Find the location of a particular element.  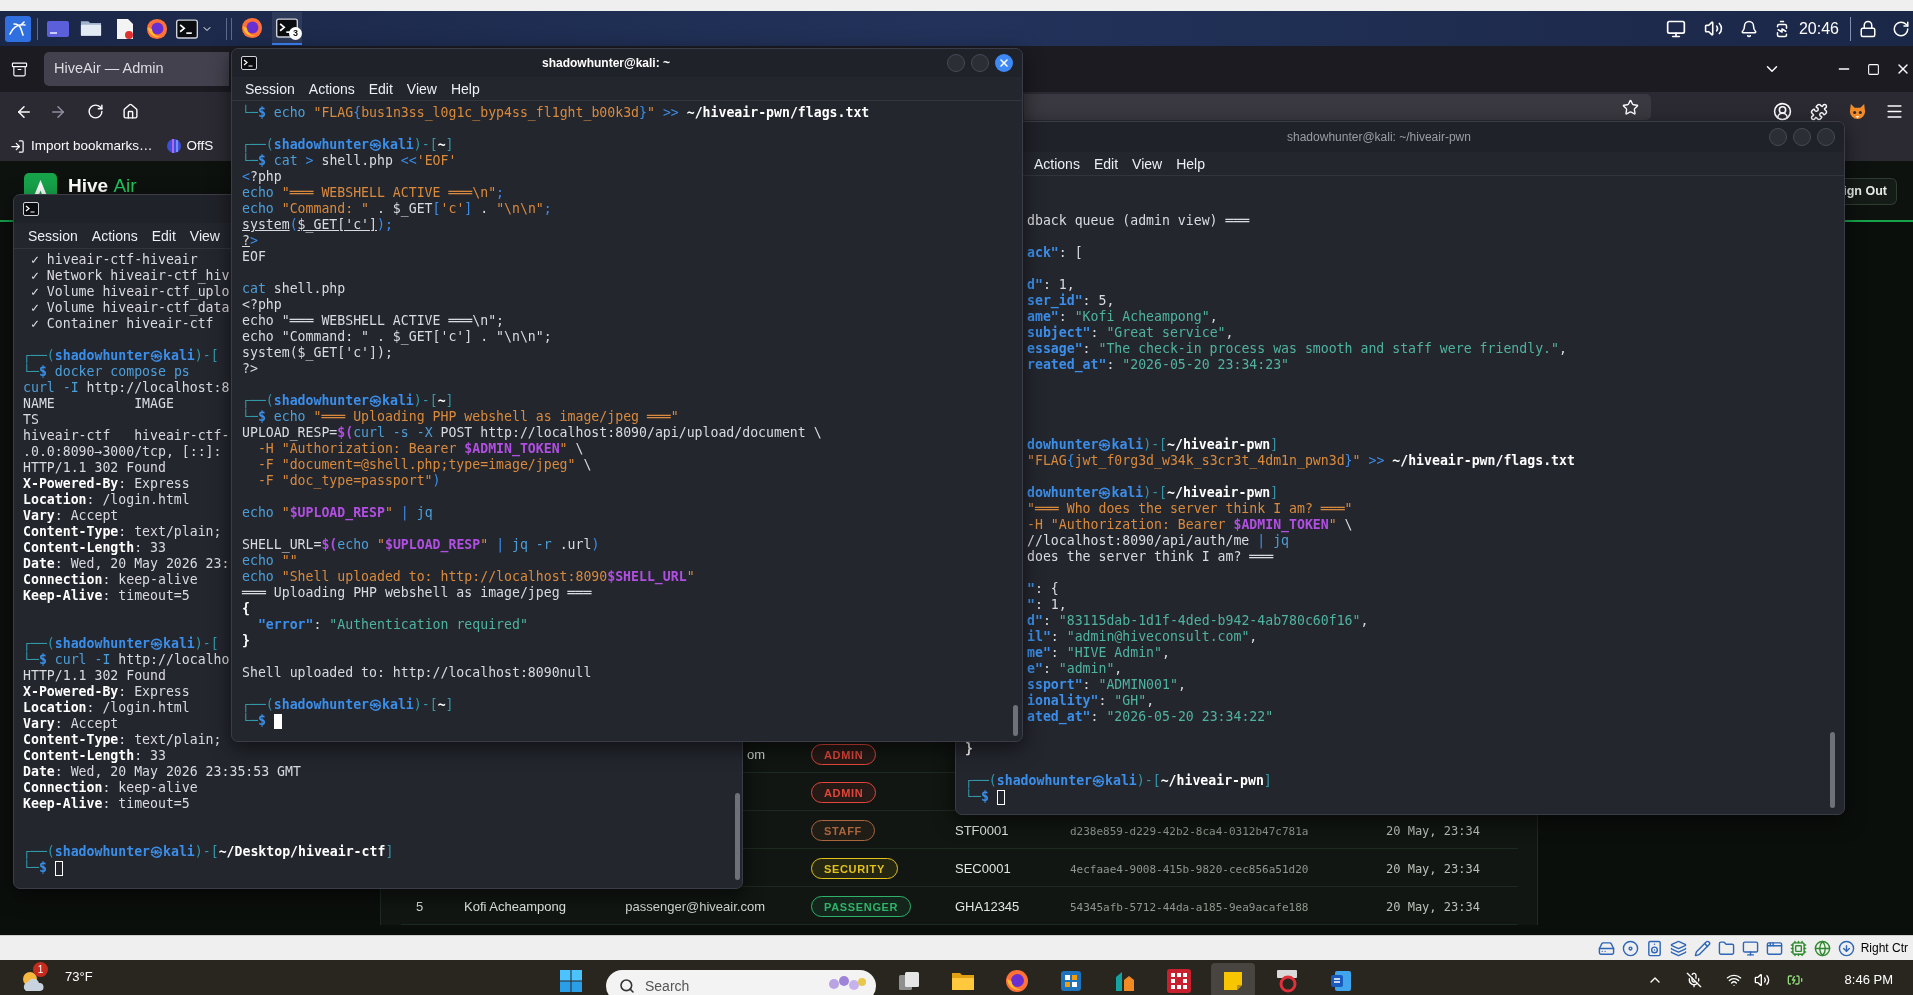

bookmark: OffS is located at coordinates (190, 146).